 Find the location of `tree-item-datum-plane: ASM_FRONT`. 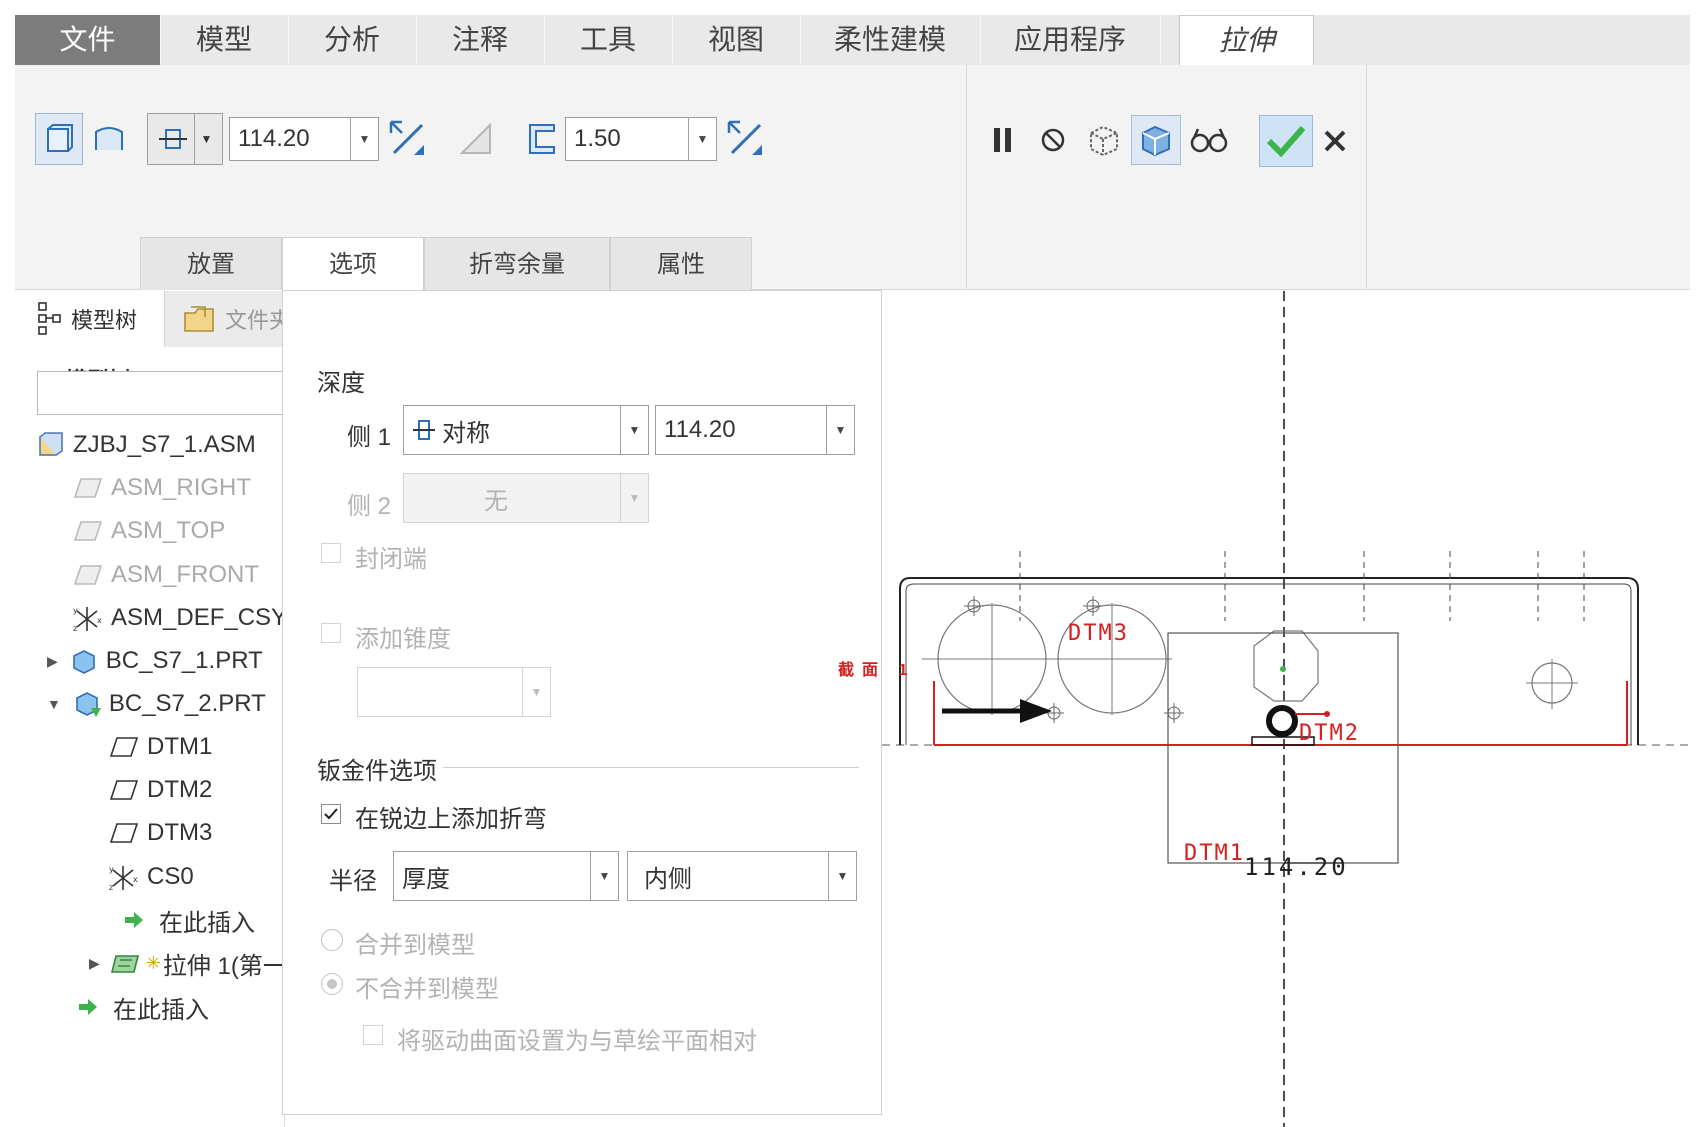

tree-item-datum-plane: ASM_FRONT is located at coordinates (166, 575).